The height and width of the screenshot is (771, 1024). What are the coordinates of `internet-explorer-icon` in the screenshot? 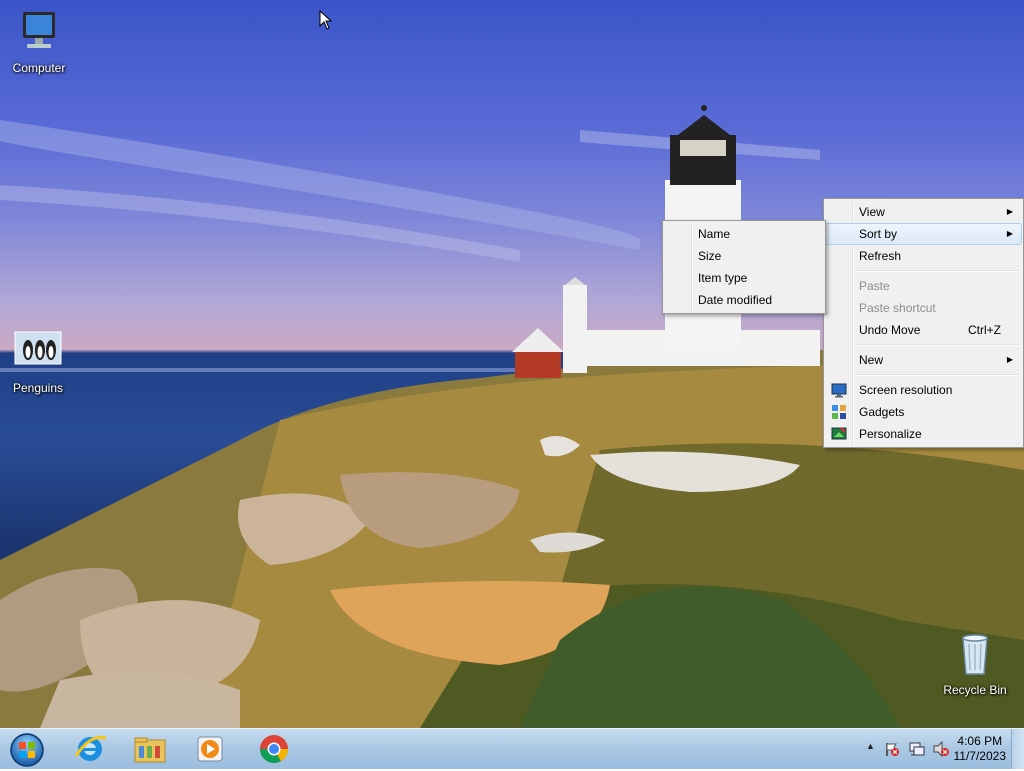 It's located at (90, 748).